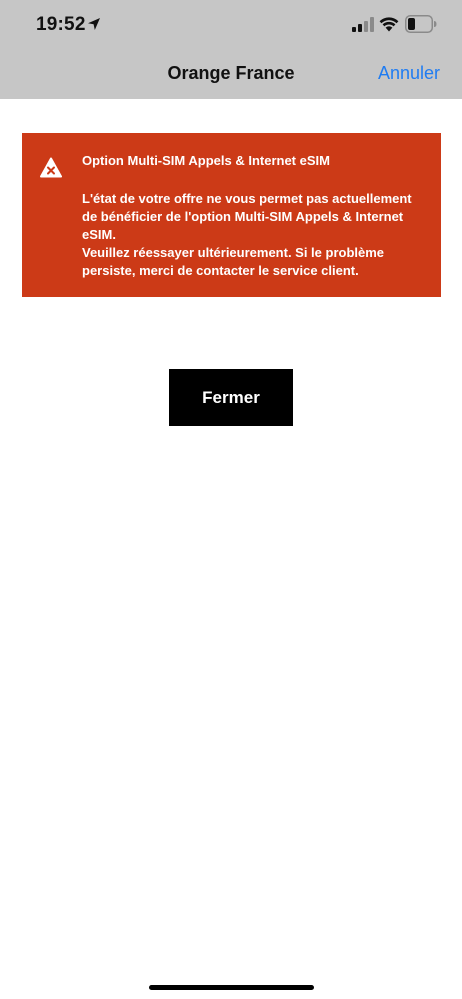  What do you see at coordinates (421, 24) in the screenshot?
I see `battery-icon` at bounding box center [421, 24].